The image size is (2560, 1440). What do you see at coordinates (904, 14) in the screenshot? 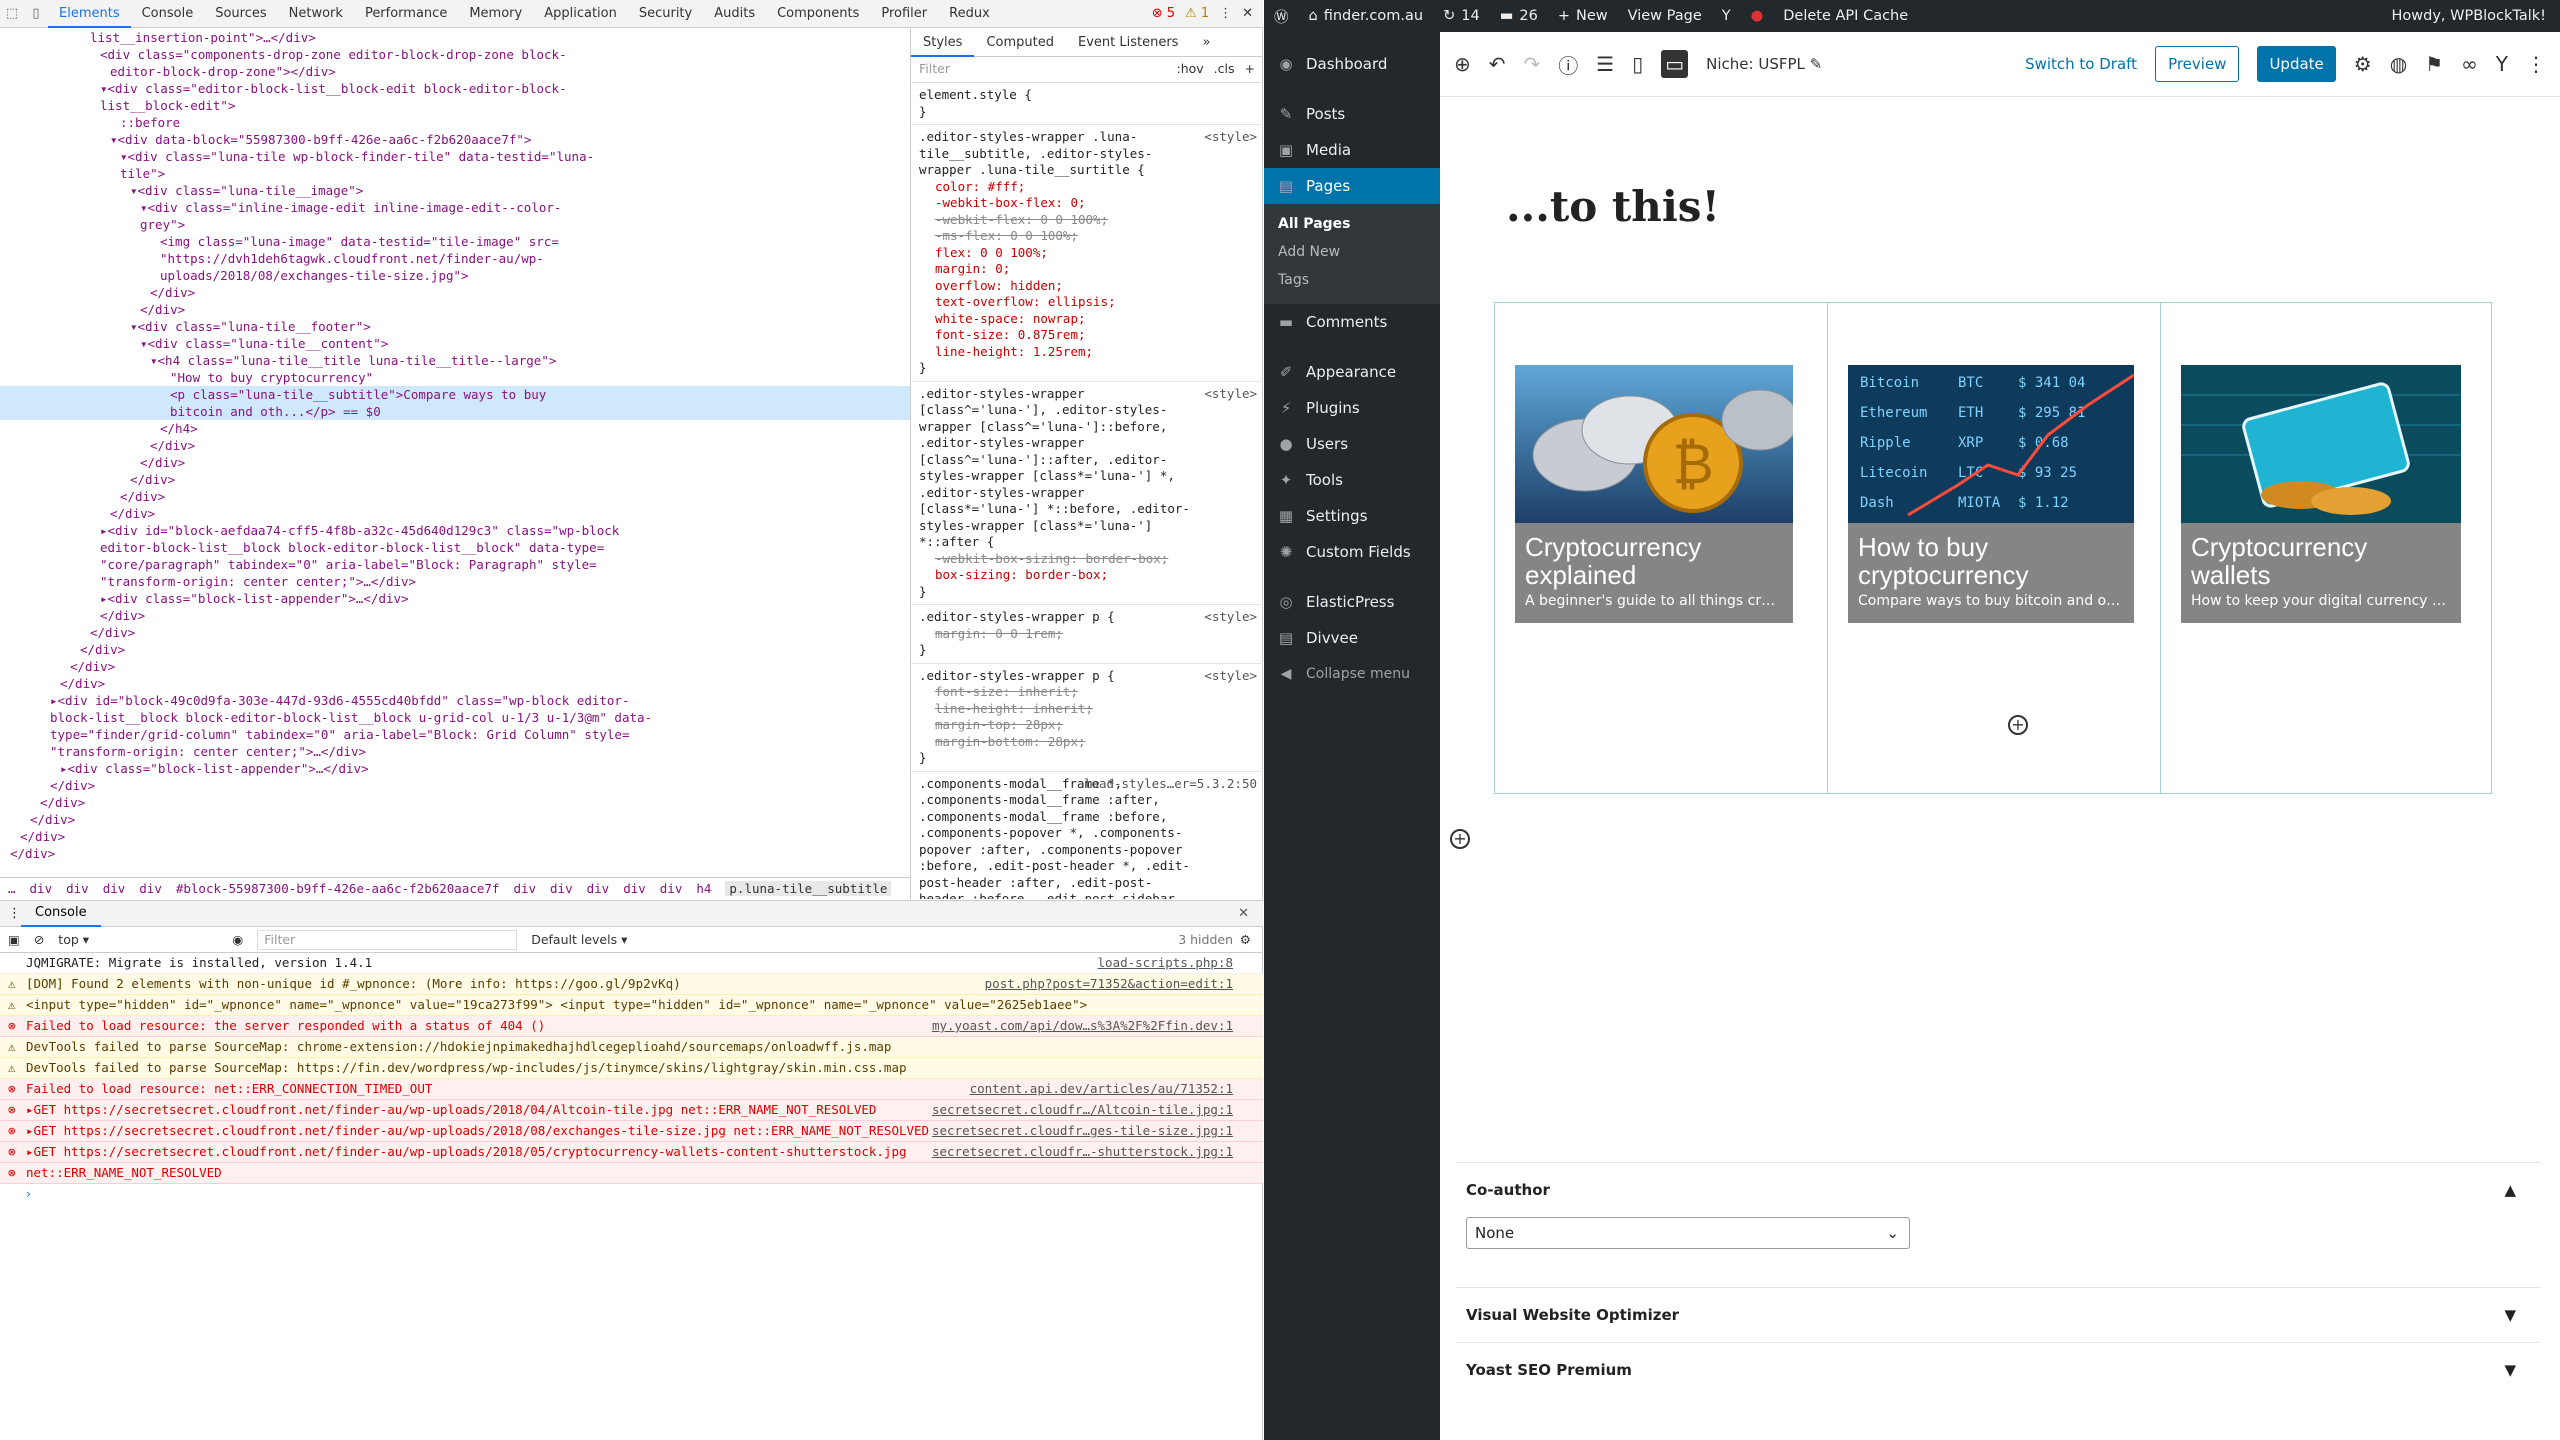
I see `devtools-tab-profiler: Profiler` at bounding box center [904, 14].